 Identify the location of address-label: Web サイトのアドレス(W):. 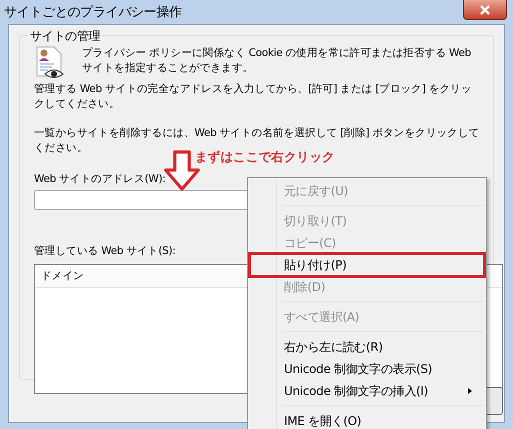
(100, 179).